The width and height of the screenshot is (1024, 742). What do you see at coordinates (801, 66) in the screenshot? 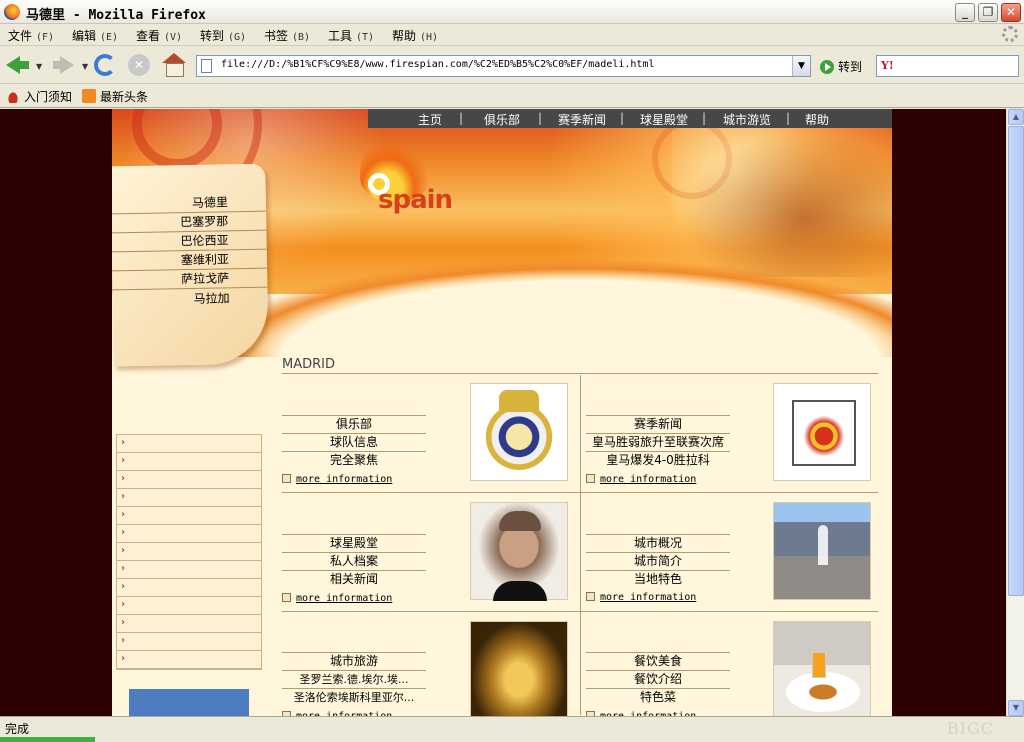
I see `url-dropdown-icon: ▼` at bounding box center [801, 66].